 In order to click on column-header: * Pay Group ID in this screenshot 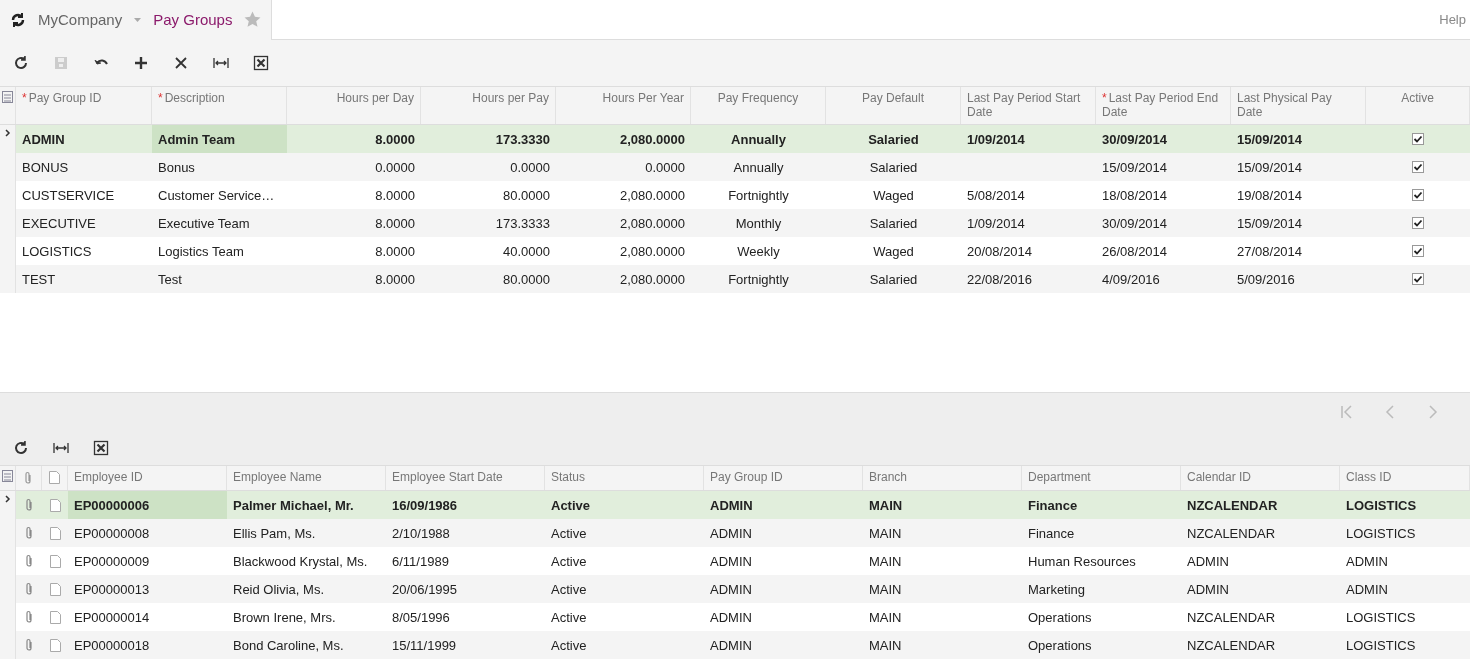, I will do `click(84, 105)`.